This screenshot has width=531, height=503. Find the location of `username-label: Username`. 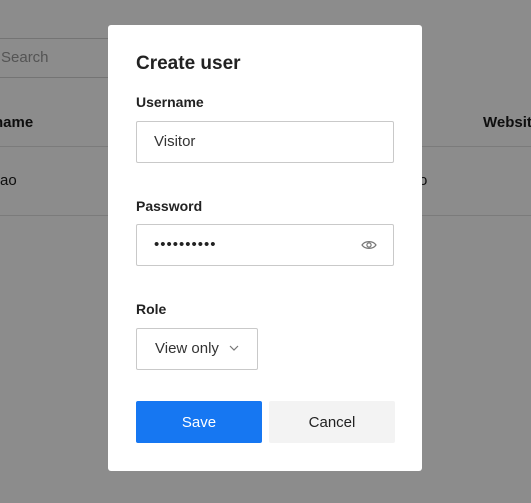

username-label: Username is located at coordinates (170, 102).